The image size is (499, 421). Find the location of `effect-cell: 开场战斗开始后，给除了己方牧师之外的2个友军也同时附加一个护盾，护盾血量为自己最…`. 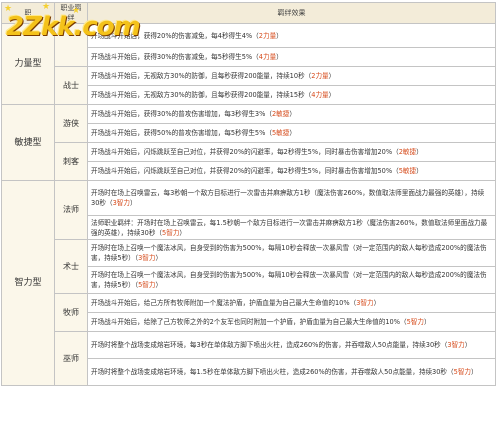

effect-cell: 开场战斗开始后，给除了己方牧师之外的2个友军也同时附加一个护盾，护盾血量为自己最… is located at coordinates (291, 322).